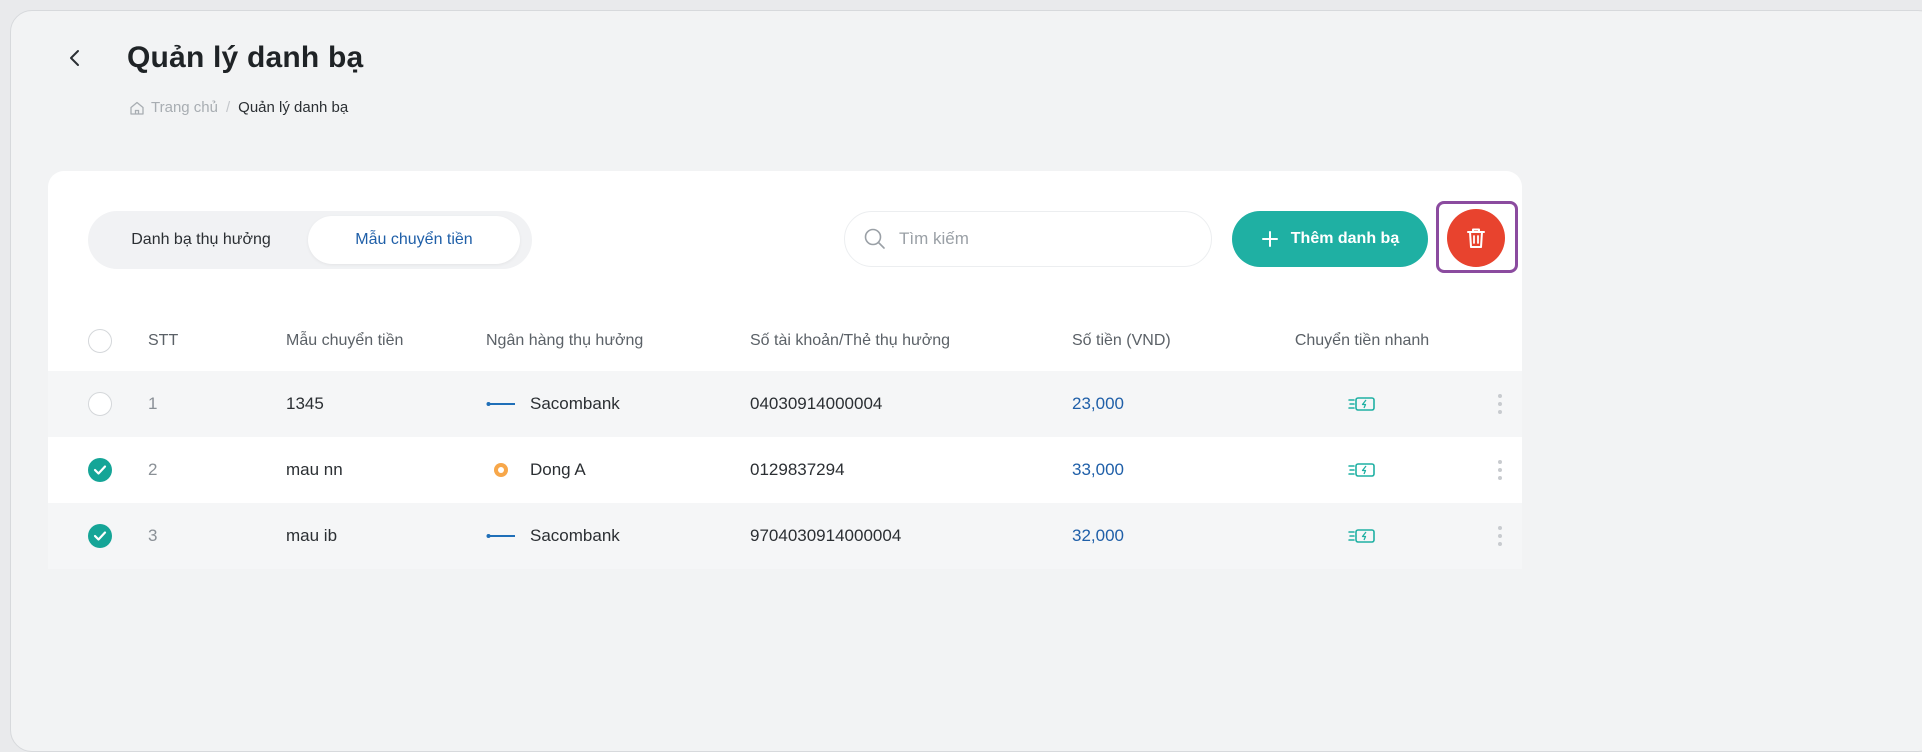 This screenshot has height=752, width=1922. What do you see at coordinates (1039, 239) in the screenshot?
I see `search-input` at bounding box center [1039, 239].